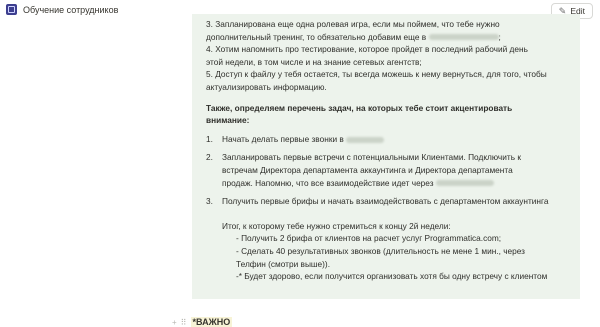 This screenshot has height=327, width=600. I want to click on block-row: + ⠿ *ВАЖНО, so click(202, 322).